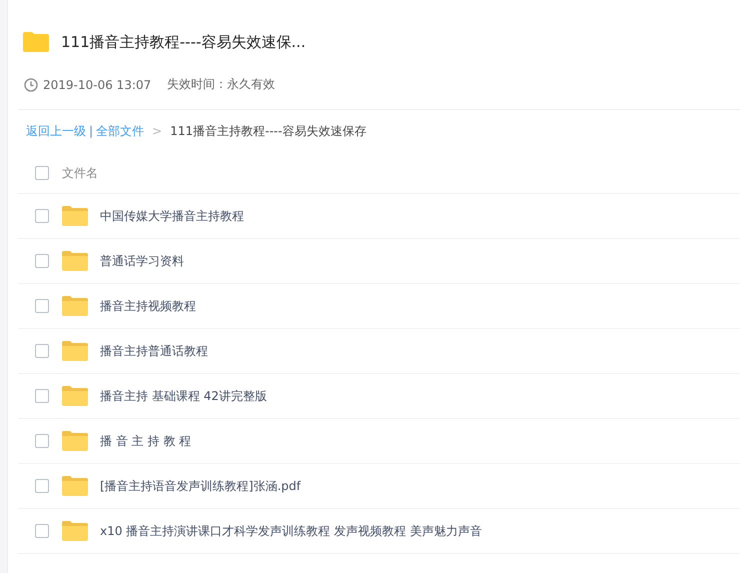 This screenshot has width=740, height=573. Describe the element at coordinates (268, 131) in the screenshot. I see `current-folder: 111播音主持教程----容易失效速保存` at that location.